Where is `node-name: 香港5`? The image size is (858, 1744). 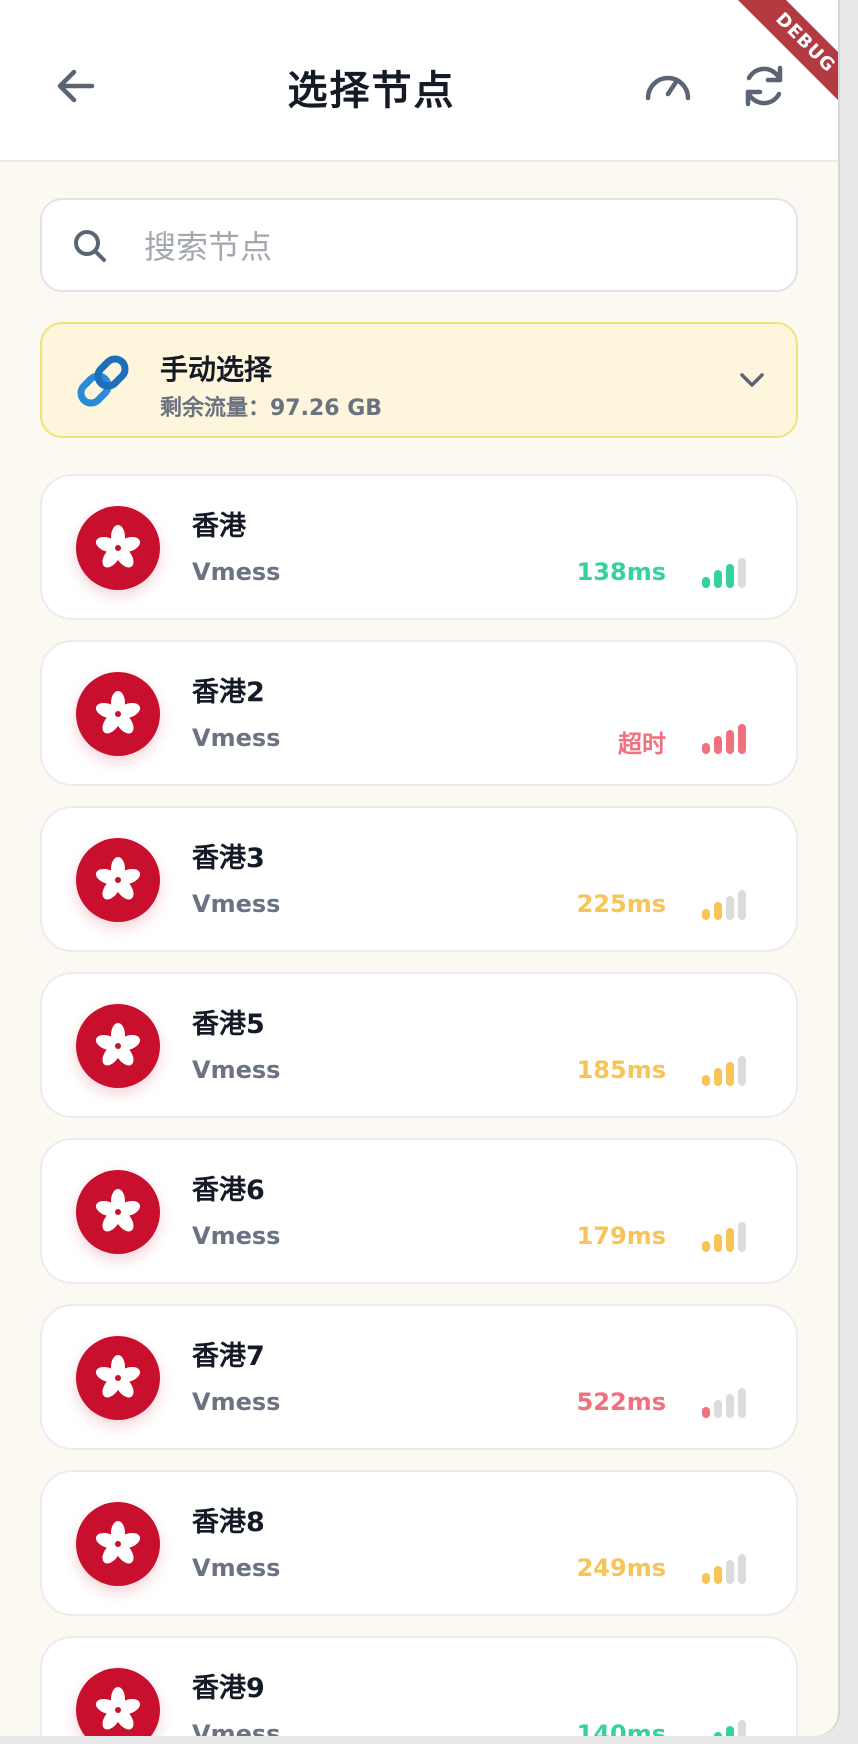
node-name: 香港5 is located at coordinates (228, 1024).